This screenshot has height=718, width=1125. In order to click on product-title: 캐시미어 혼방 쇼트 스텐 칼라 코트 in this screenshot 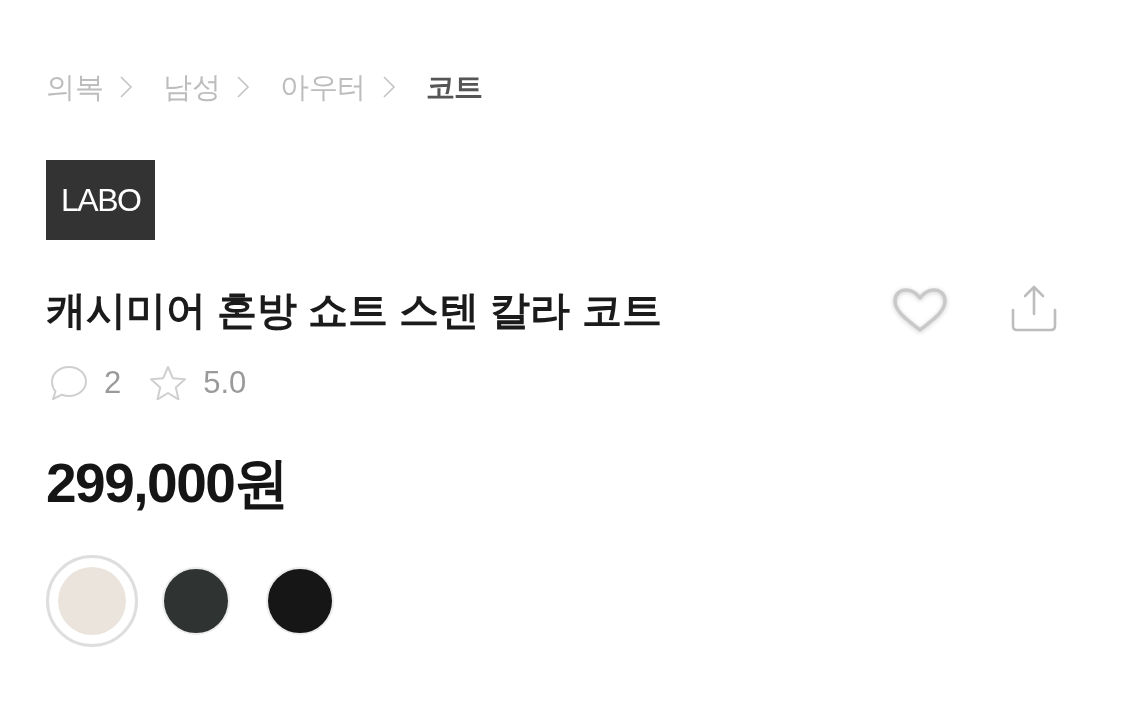, I will do `click(354, 310)`.